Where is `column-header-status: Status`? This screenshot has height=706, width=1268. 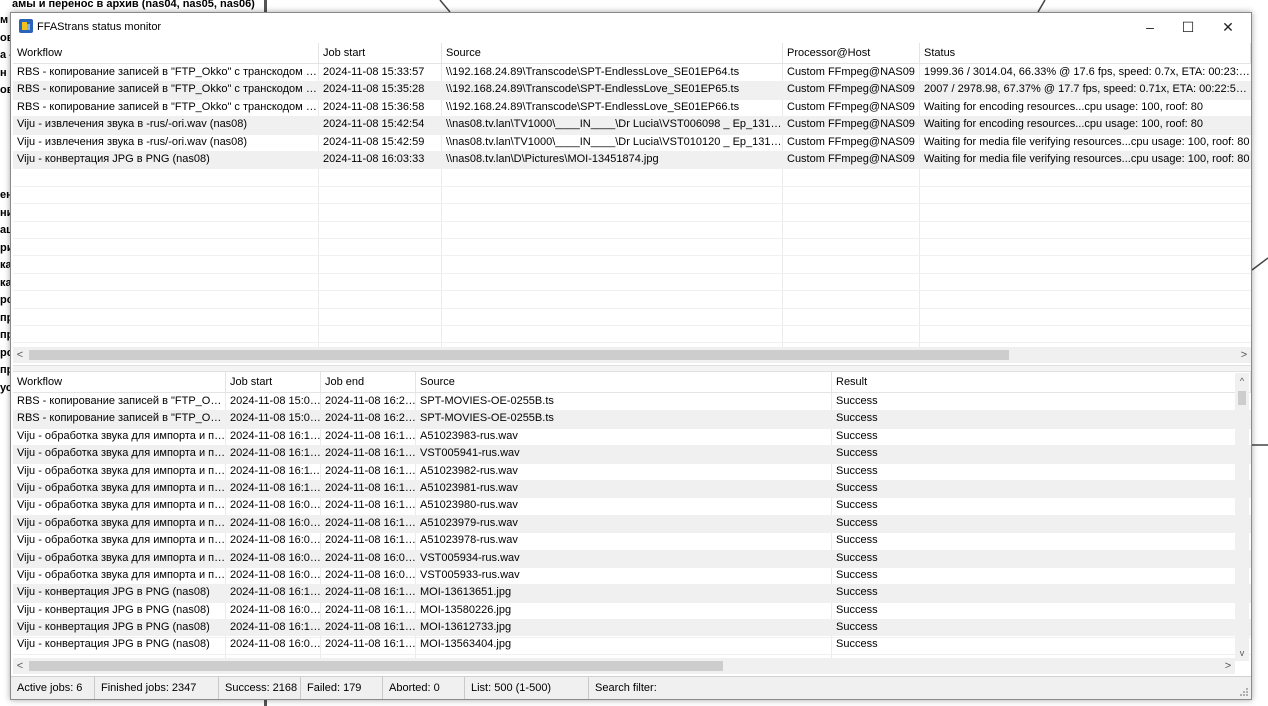 column-header-status: Status is located at coordinates (1085, 53).